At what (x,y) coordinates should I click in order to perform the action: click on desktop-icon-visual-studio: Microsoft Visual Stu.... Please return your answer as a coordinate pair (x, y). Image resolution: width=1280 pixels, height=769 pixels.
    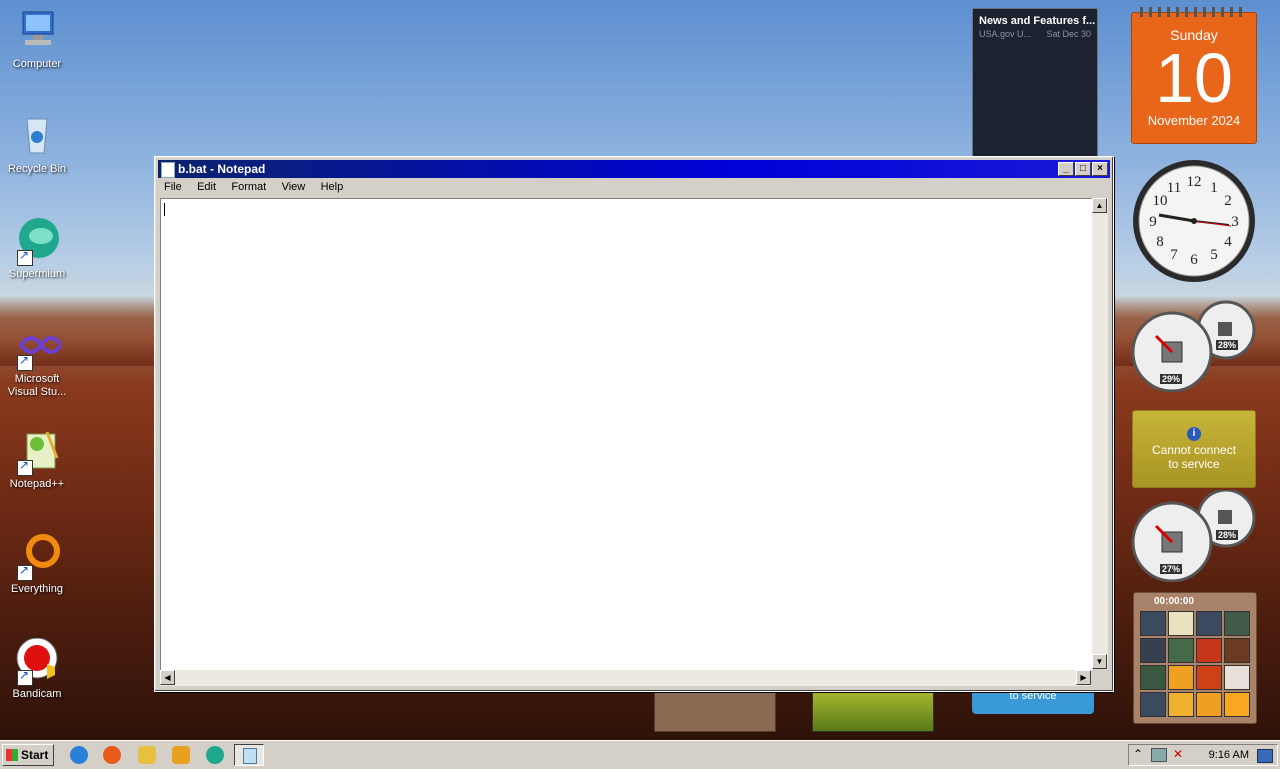
    Looking at the image, I should click on (37, 361).